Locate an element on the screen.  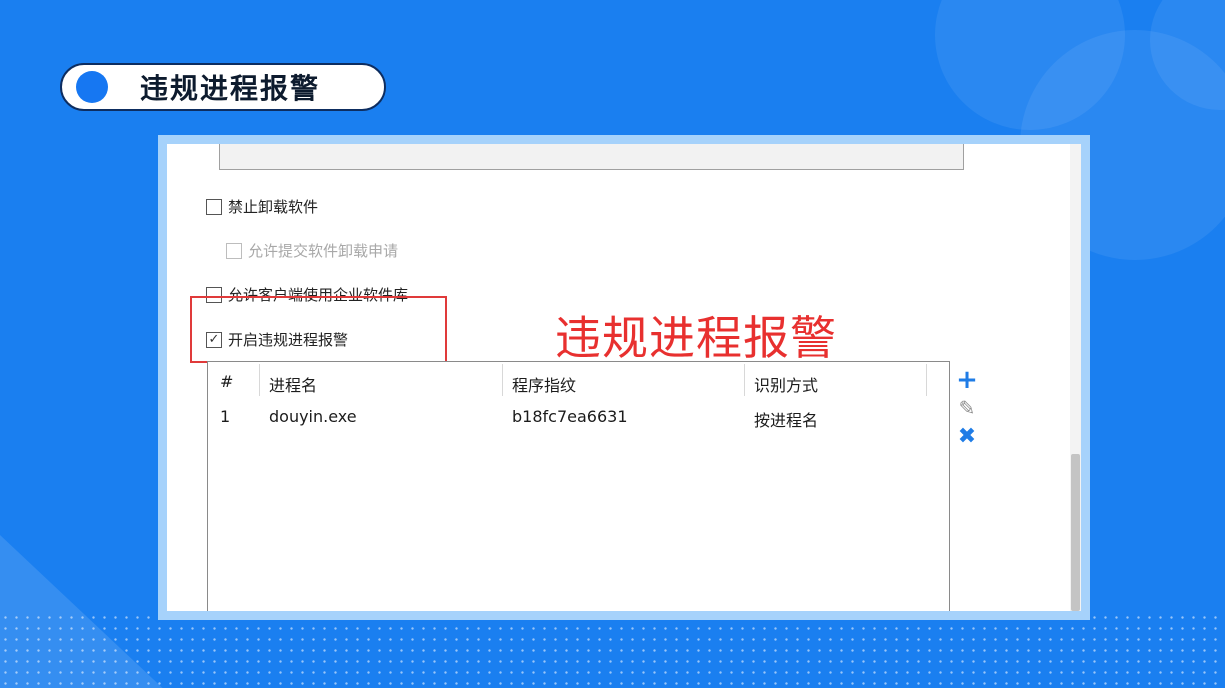
table-actions: + ✎ ✖ is located at coordinates (967, 407).